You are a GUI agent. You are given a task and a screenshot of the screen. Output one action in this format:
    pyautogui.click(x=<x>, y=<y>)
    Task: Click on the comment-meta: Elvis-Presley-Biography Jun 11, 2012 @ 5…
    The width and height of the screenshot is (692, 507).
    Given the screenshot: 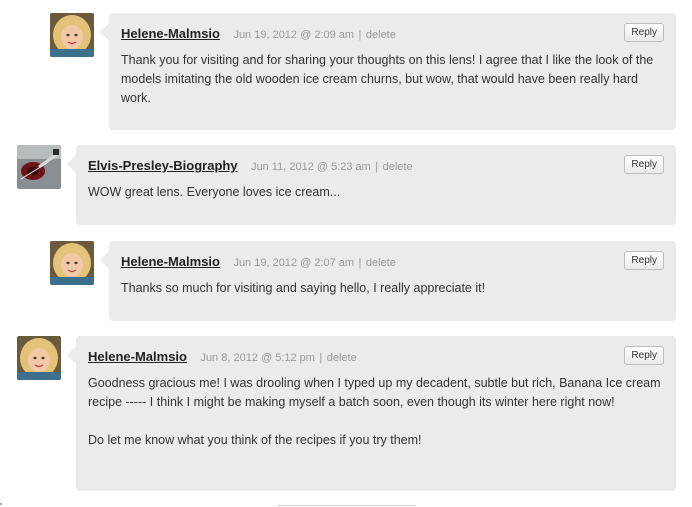 What is the action you would take?
    pyautogui.click(x=250, y=166)
    